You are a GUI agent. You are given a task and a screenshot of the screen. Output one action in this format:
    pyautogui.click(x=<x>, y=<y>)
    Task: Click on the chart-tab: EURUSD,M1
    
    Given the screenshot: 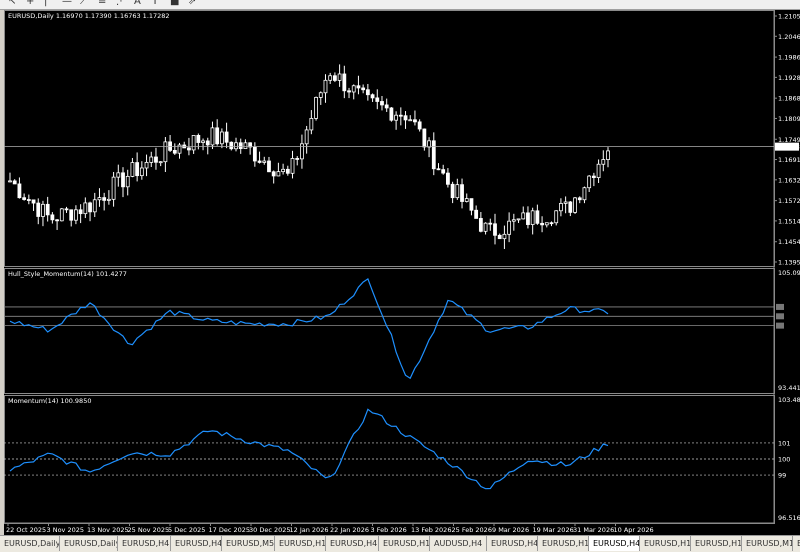 What is the action you would take?
    pyautogui.click(x=767, y=543)
    